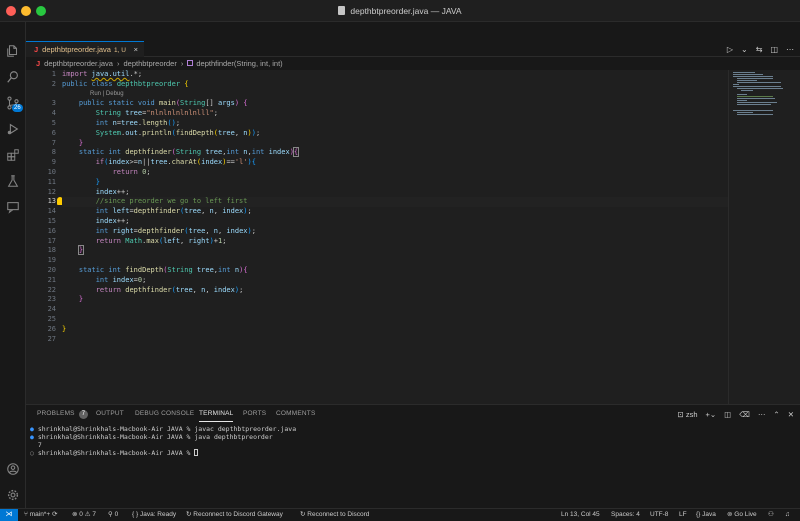 This screenshot has height=521, width=800. I want to click on tab-problems: PROBLEMS 7, so click(63, 414).